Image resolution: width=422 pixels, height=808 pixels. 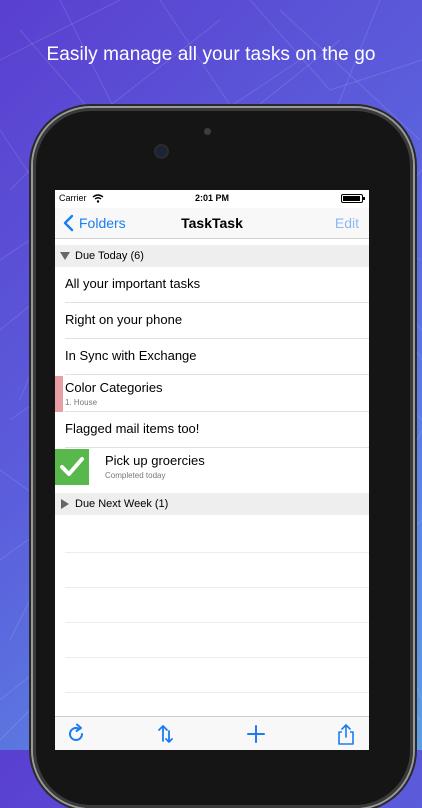 I want to click on status-time: 2:01 PM, so click(x=211, y=198).